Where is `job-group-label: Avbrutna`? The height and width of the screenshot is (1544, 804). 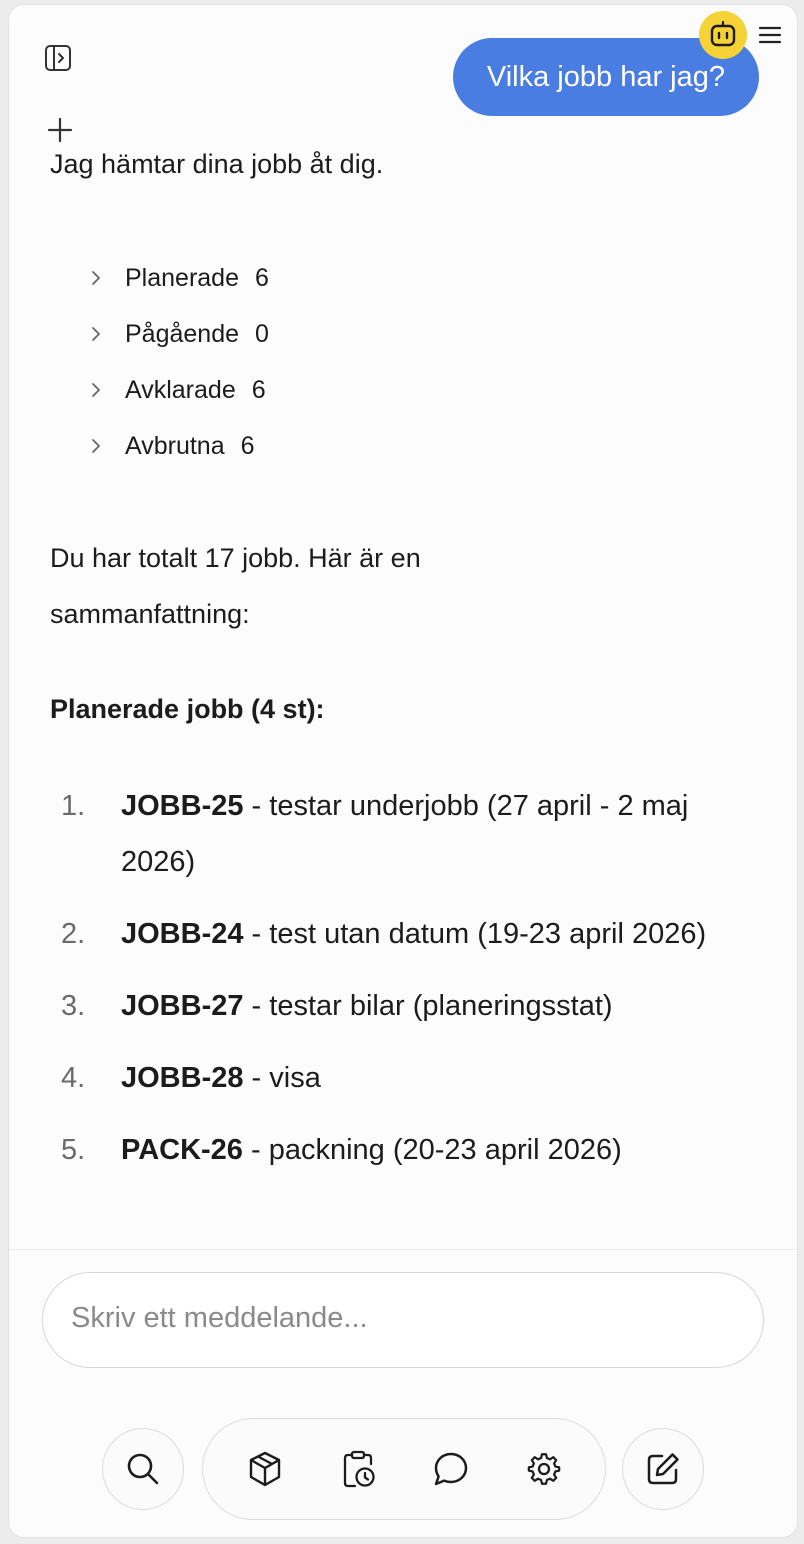 job-group-label: Avbrutna is located at coordinates (175, 445).